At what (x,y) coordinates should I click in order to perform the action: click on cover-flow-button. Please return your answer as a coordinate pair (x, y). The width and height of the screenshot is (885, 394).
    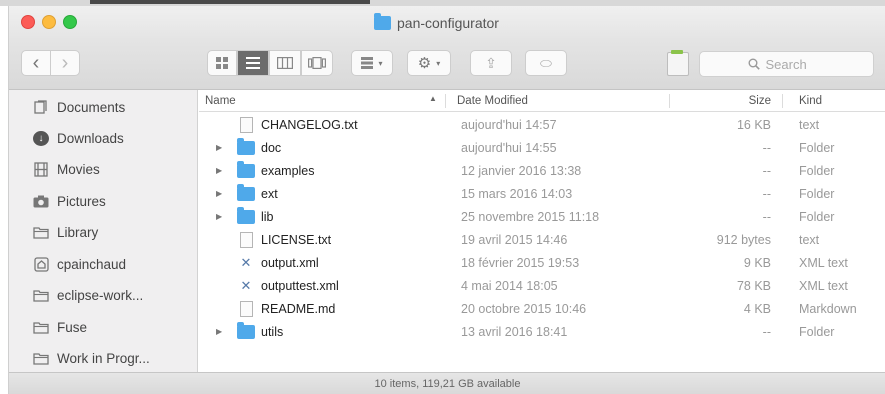
    Looking at the image, I should click on (317, 63).